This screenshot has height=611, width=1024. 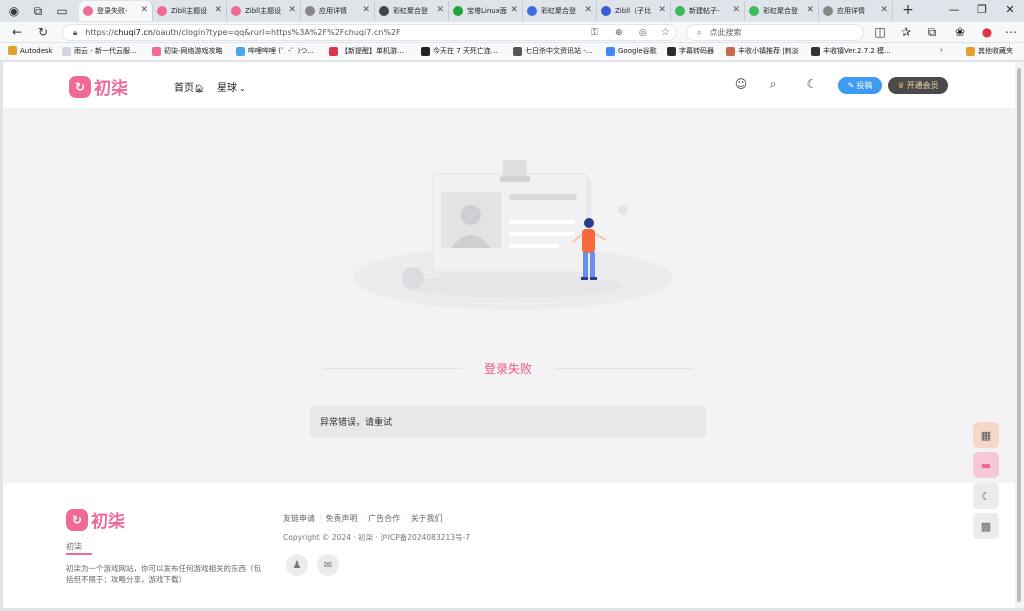 I want to click on read-aloud-icon: ◎, so click(x=643, y=33).